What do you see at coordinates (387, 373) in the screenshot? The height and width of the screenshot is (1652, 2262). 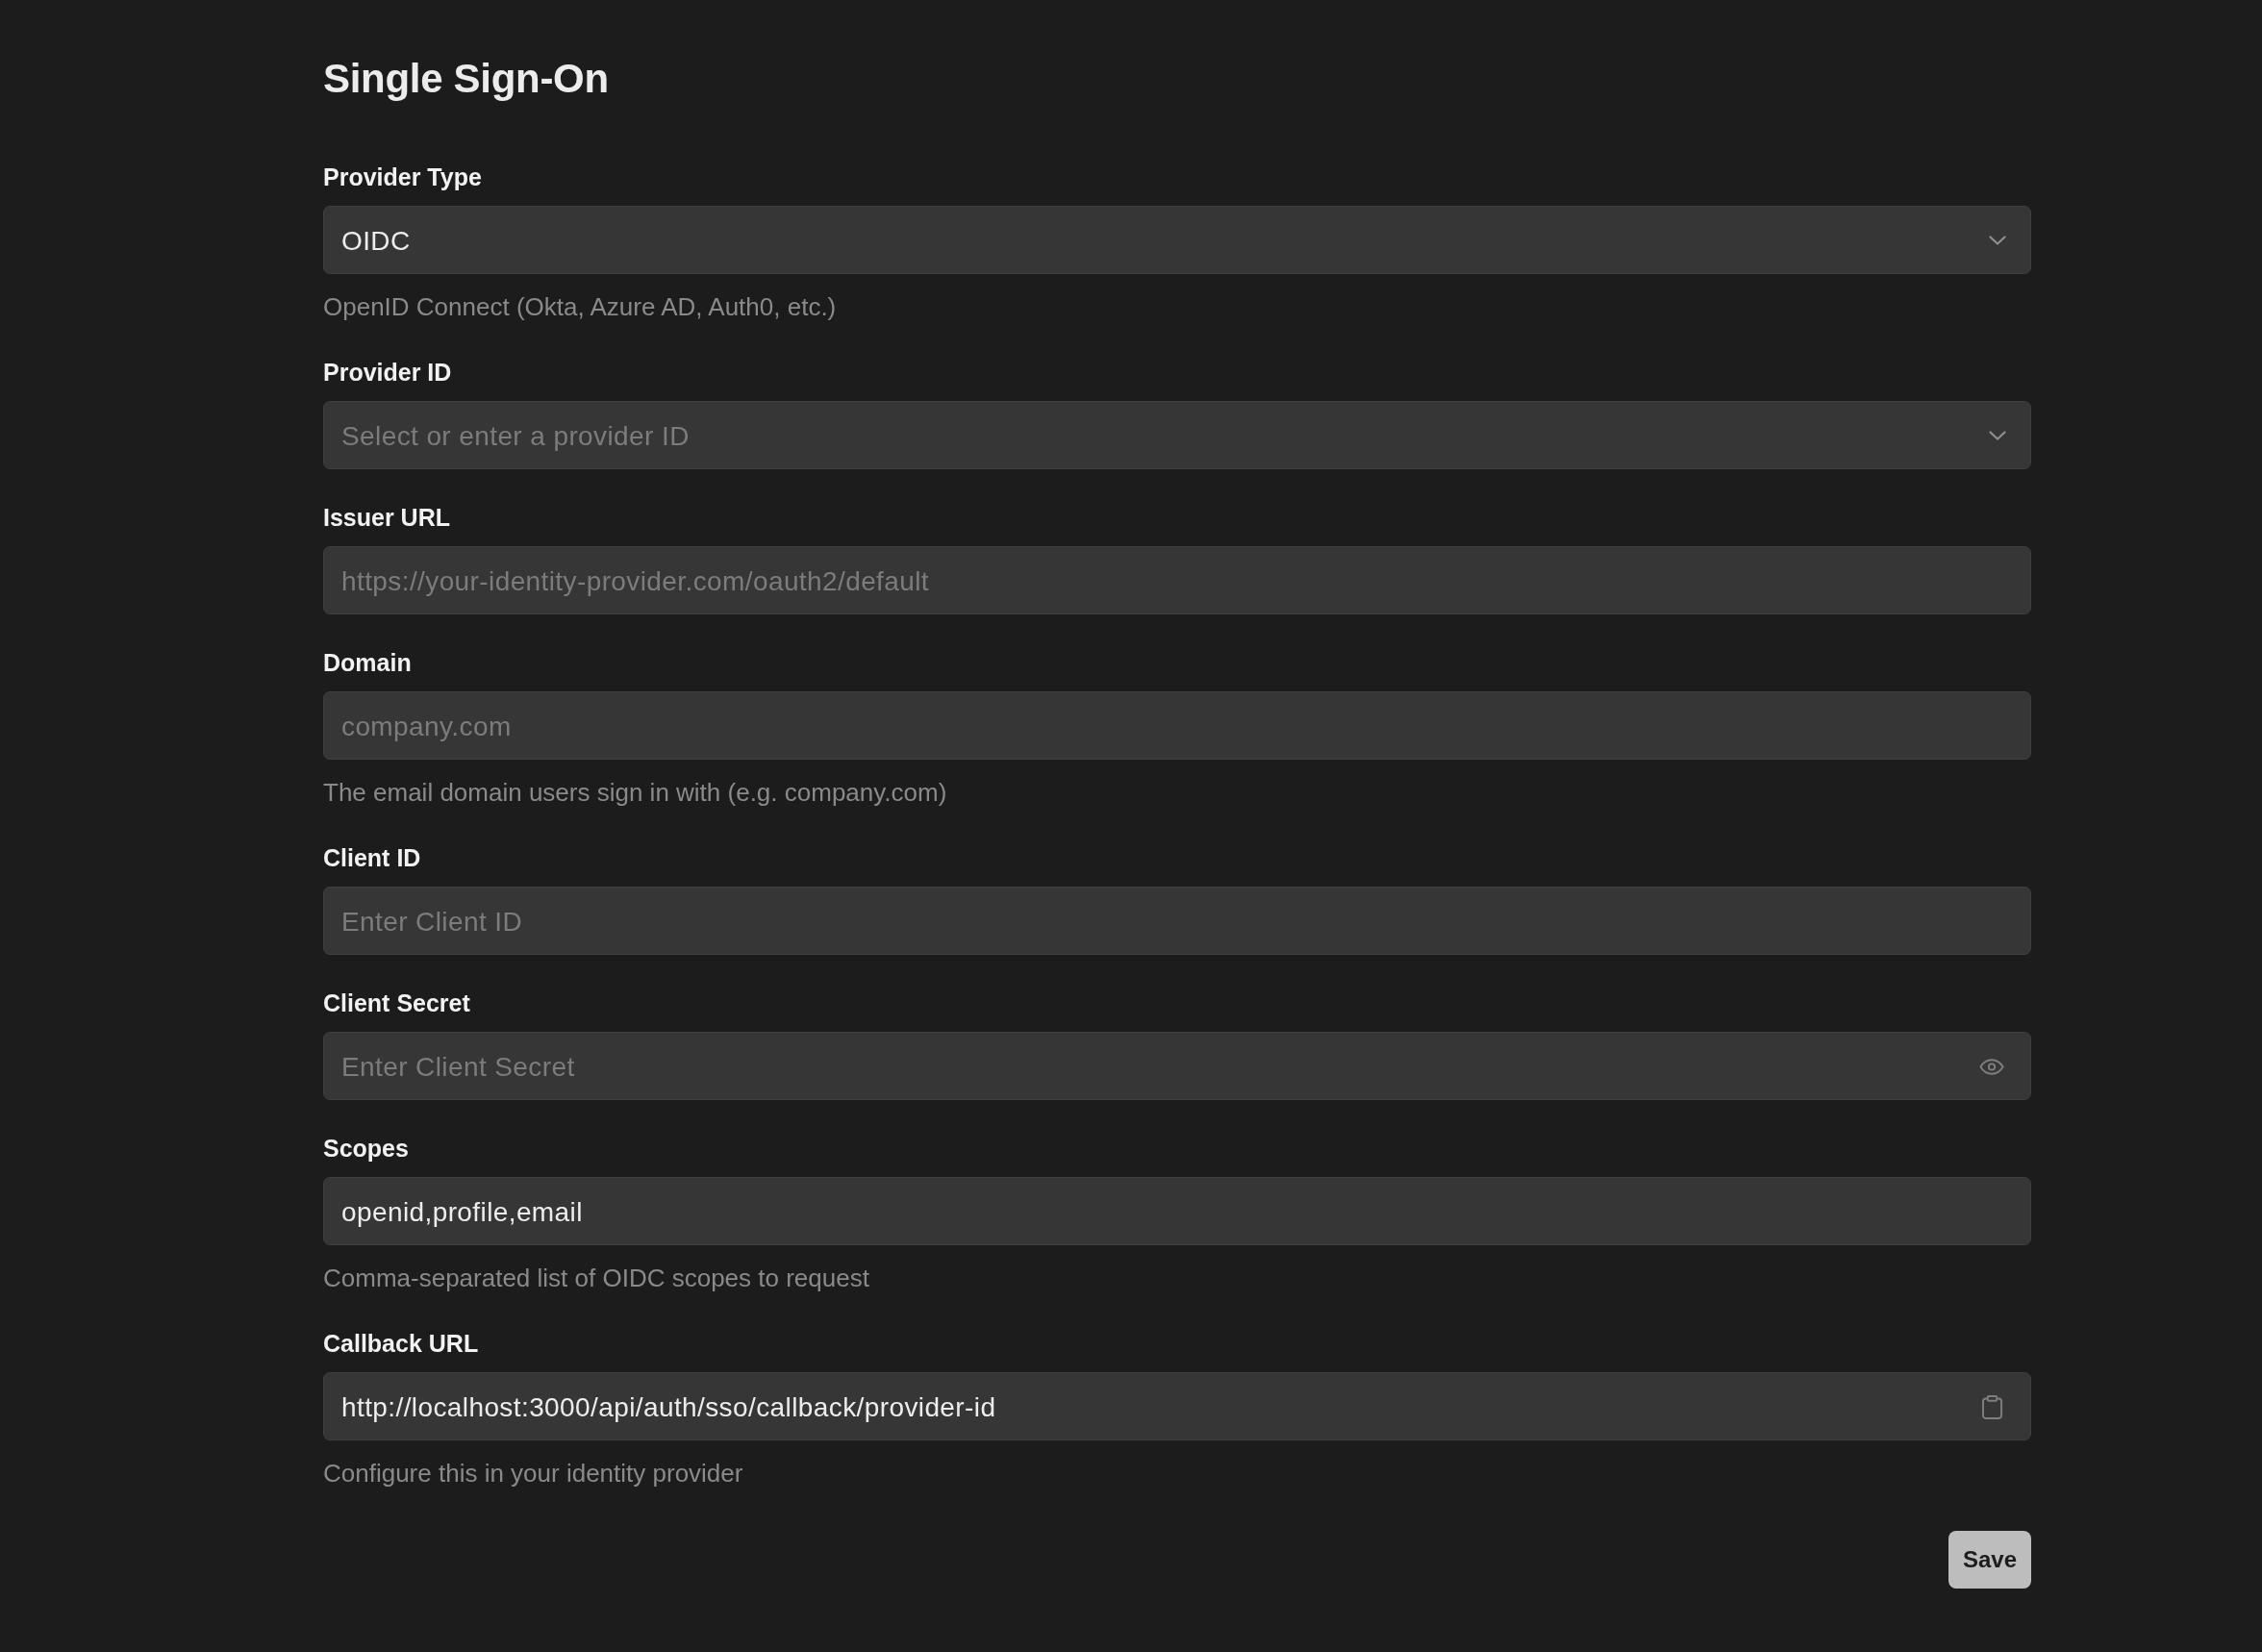 I see `field-label: Provider ID` at bounding box center [387, 373].